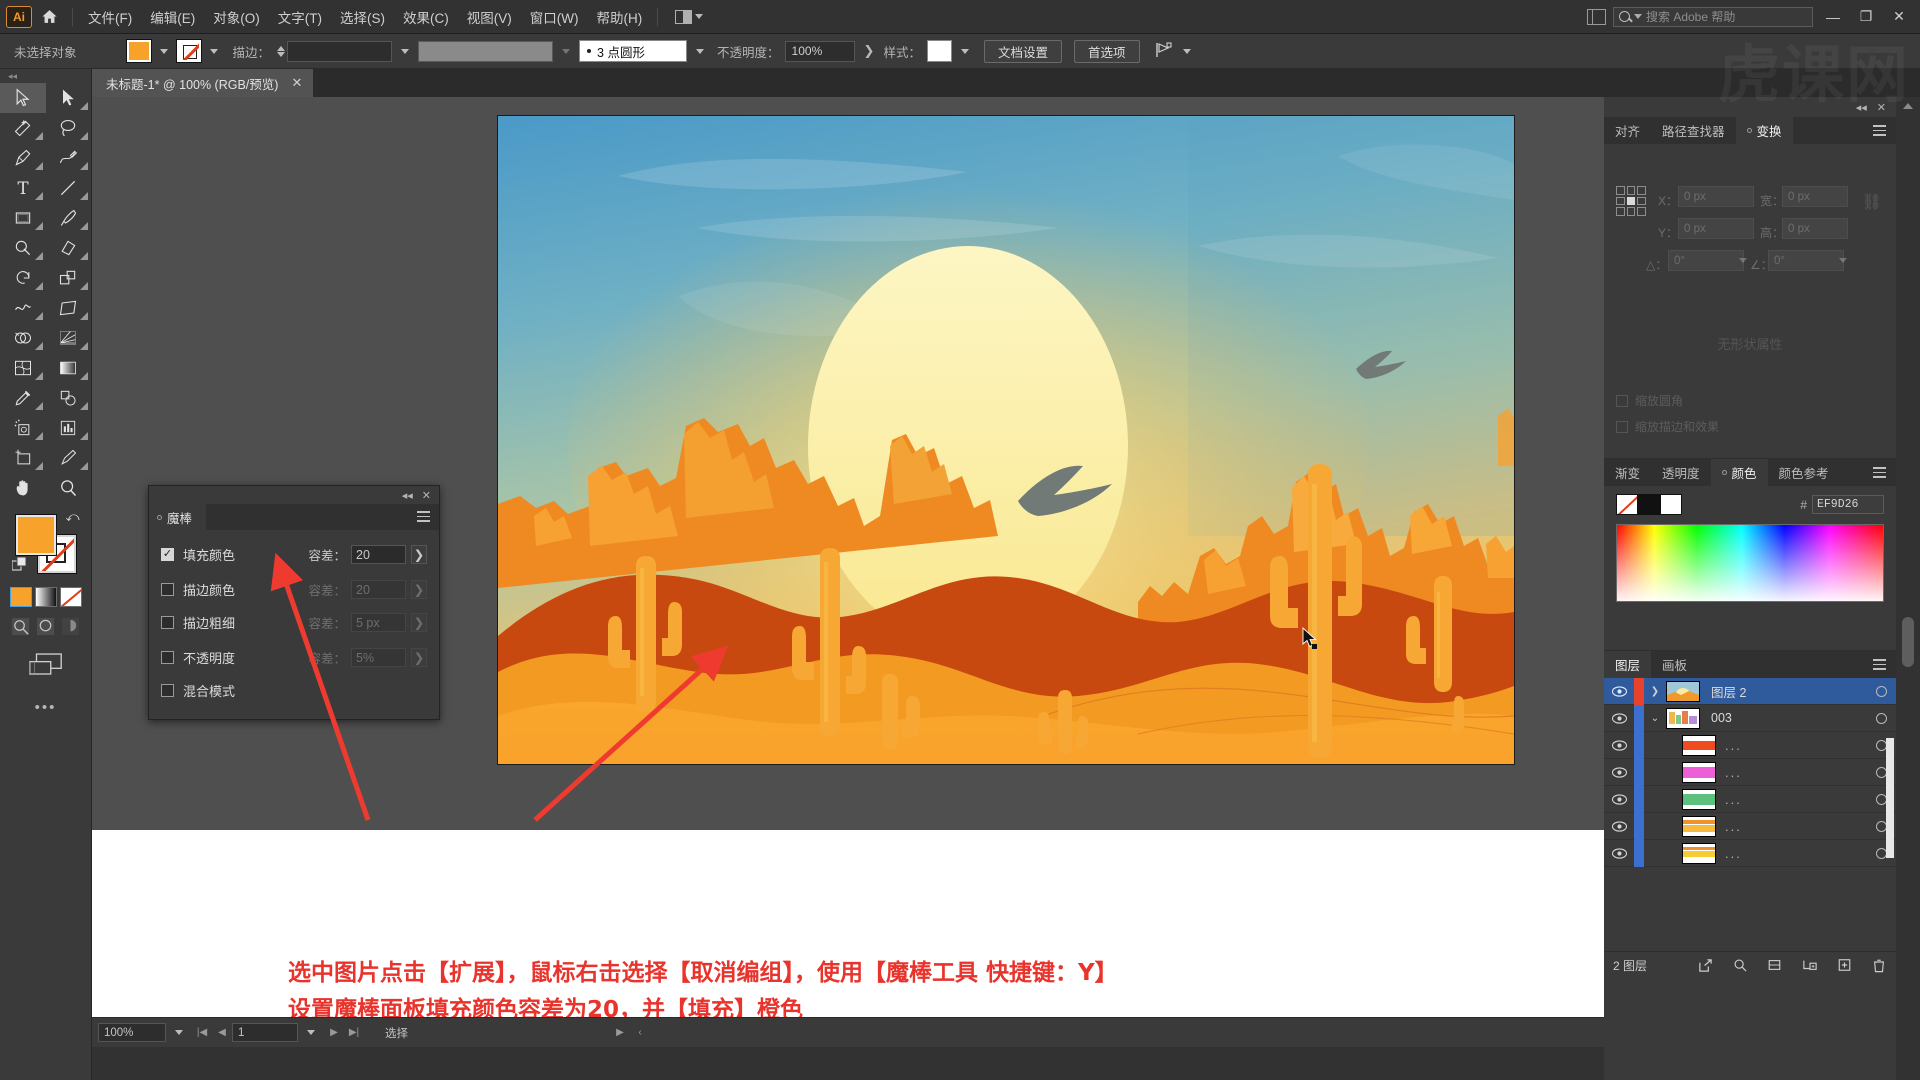 This screenshot has width=1920, height=1080. Describe the element at coordinates (1908, 588) in the screenshot. I see `right-panel-scrollbar` at that location.